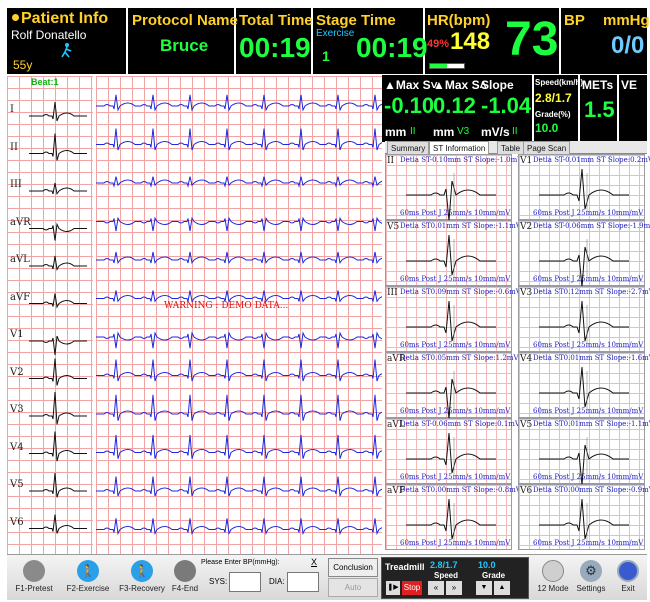  What do you see at coordinates (303, 582) in the screenshot?
I see `dia-input` at bounding box center [303, 582].